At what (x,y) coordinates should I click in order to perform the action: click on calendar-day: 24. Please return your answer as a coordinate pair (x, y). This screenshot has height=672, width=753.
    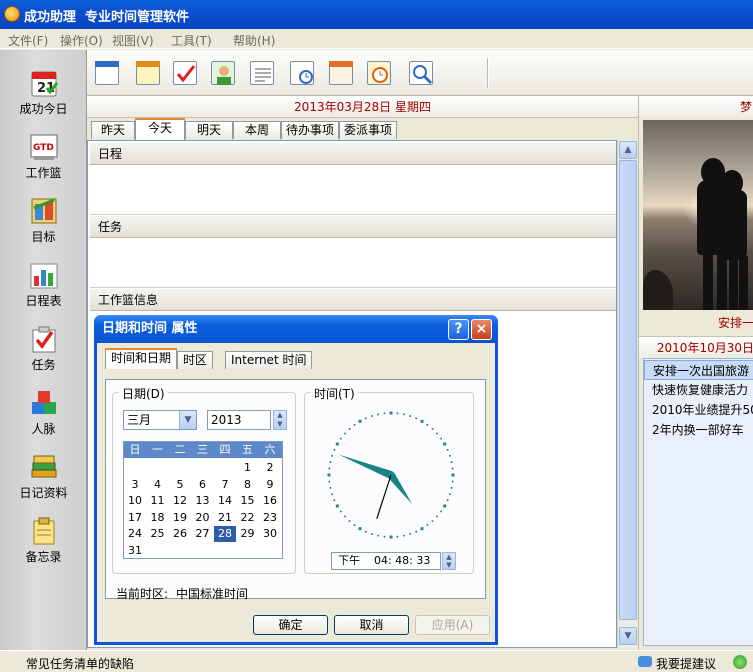
    Looking at the image, I should click on (135, 534).